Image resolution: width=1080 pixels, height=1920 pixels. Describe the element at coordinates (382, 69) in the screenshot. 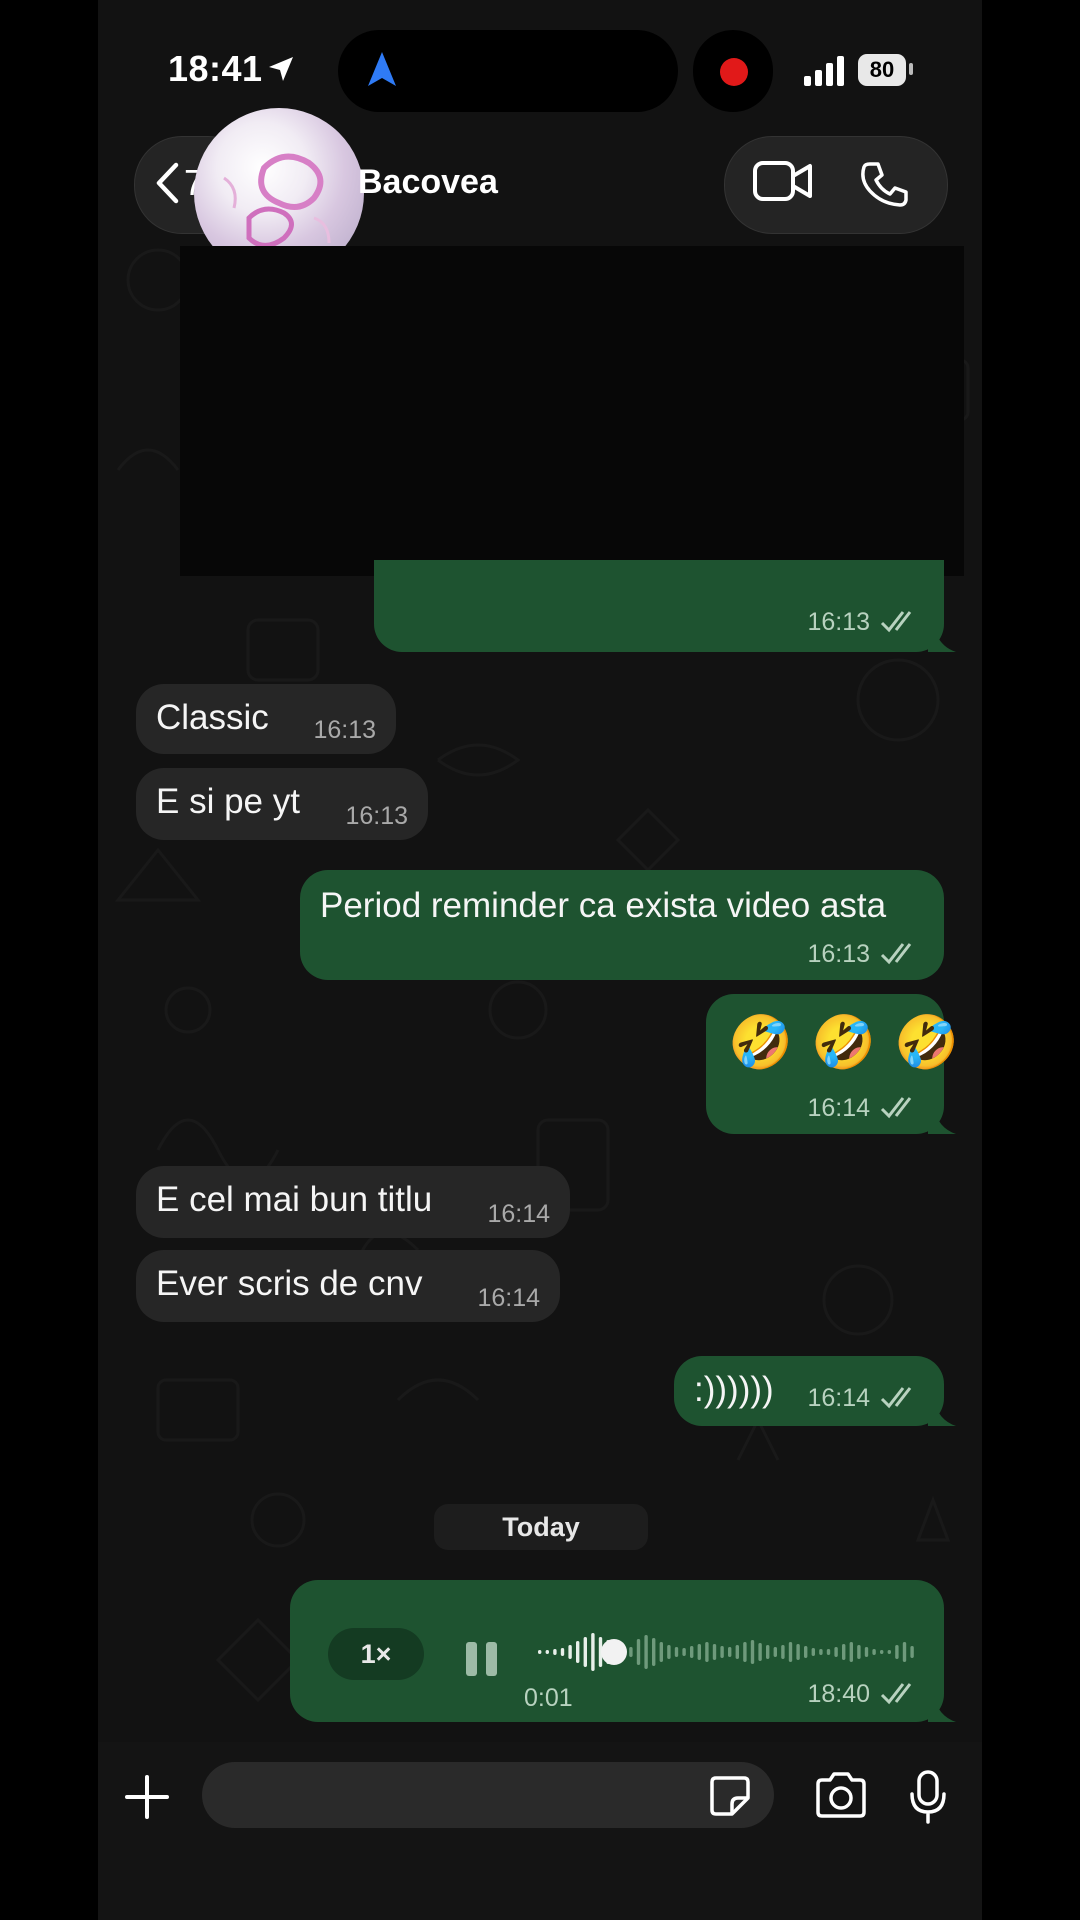

I see `navigation-arrow-icon` at that location.